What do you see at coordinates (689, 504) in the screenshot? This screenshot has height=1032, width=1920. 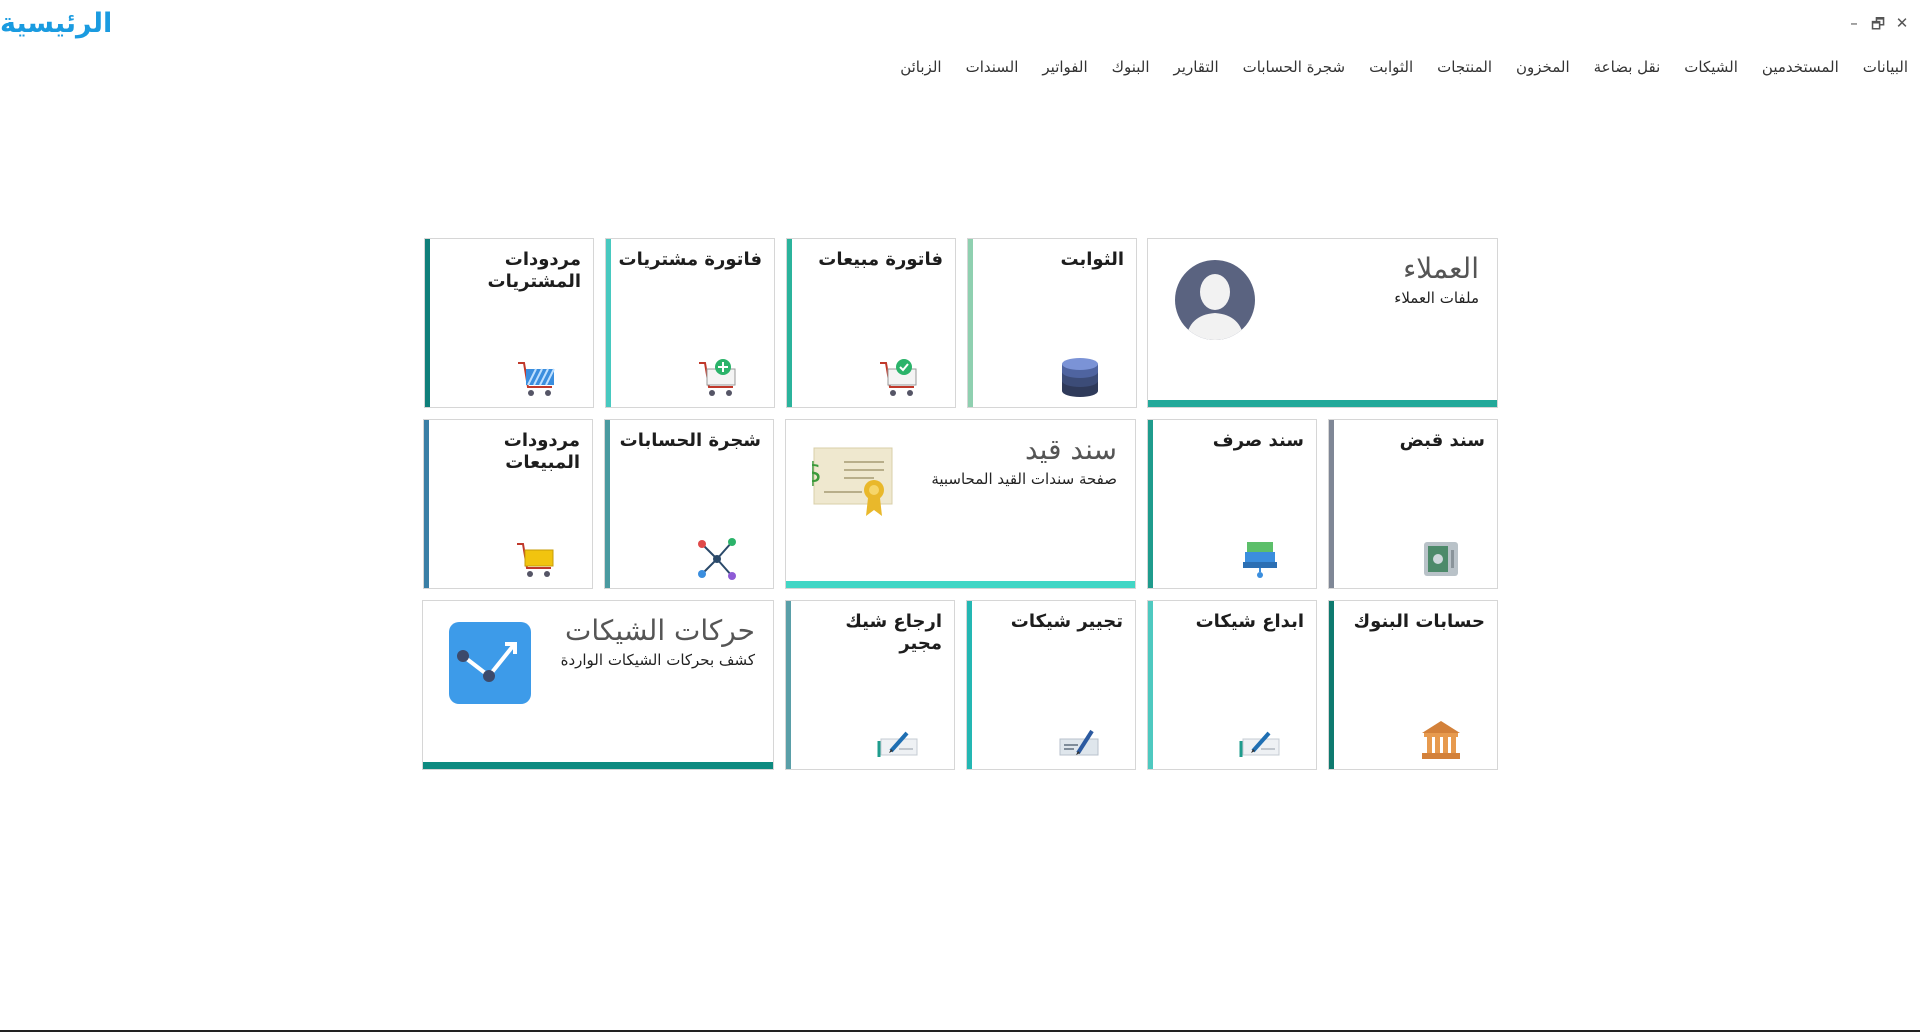 I see `tile-chart-of-accounts: شجرة الحسابات` at bounding box center [689, 504].